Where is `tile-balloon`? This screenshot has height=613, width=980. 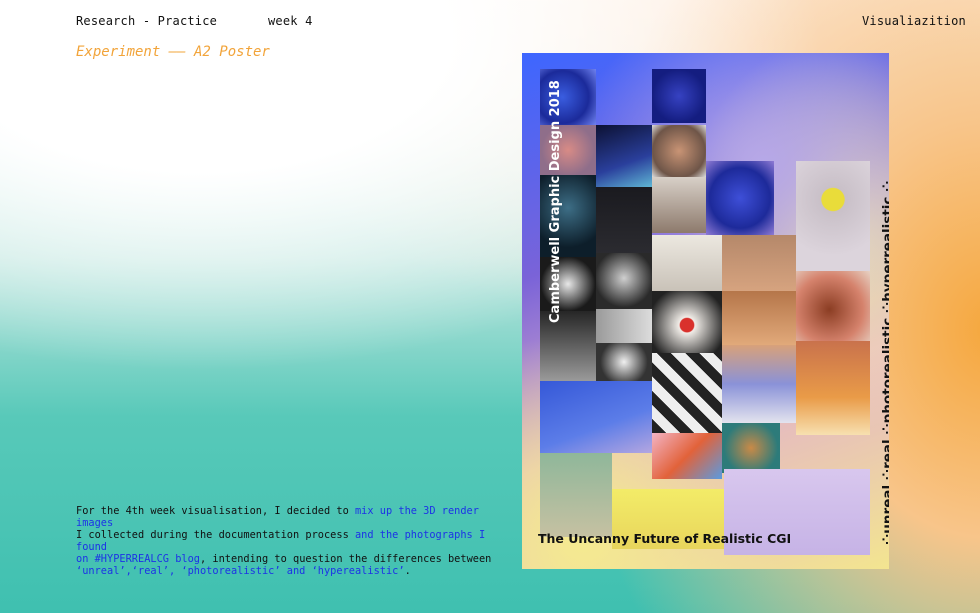 tile-balloon is located at coordinates (833, 216).